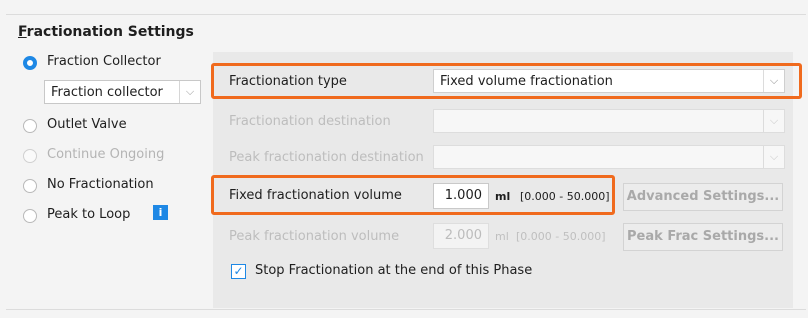  What do you see at coordinates (461, 236) in the screenshot?
I see `peak-fractionation-volume-input: 2.000` at bounding box center [461, 236].